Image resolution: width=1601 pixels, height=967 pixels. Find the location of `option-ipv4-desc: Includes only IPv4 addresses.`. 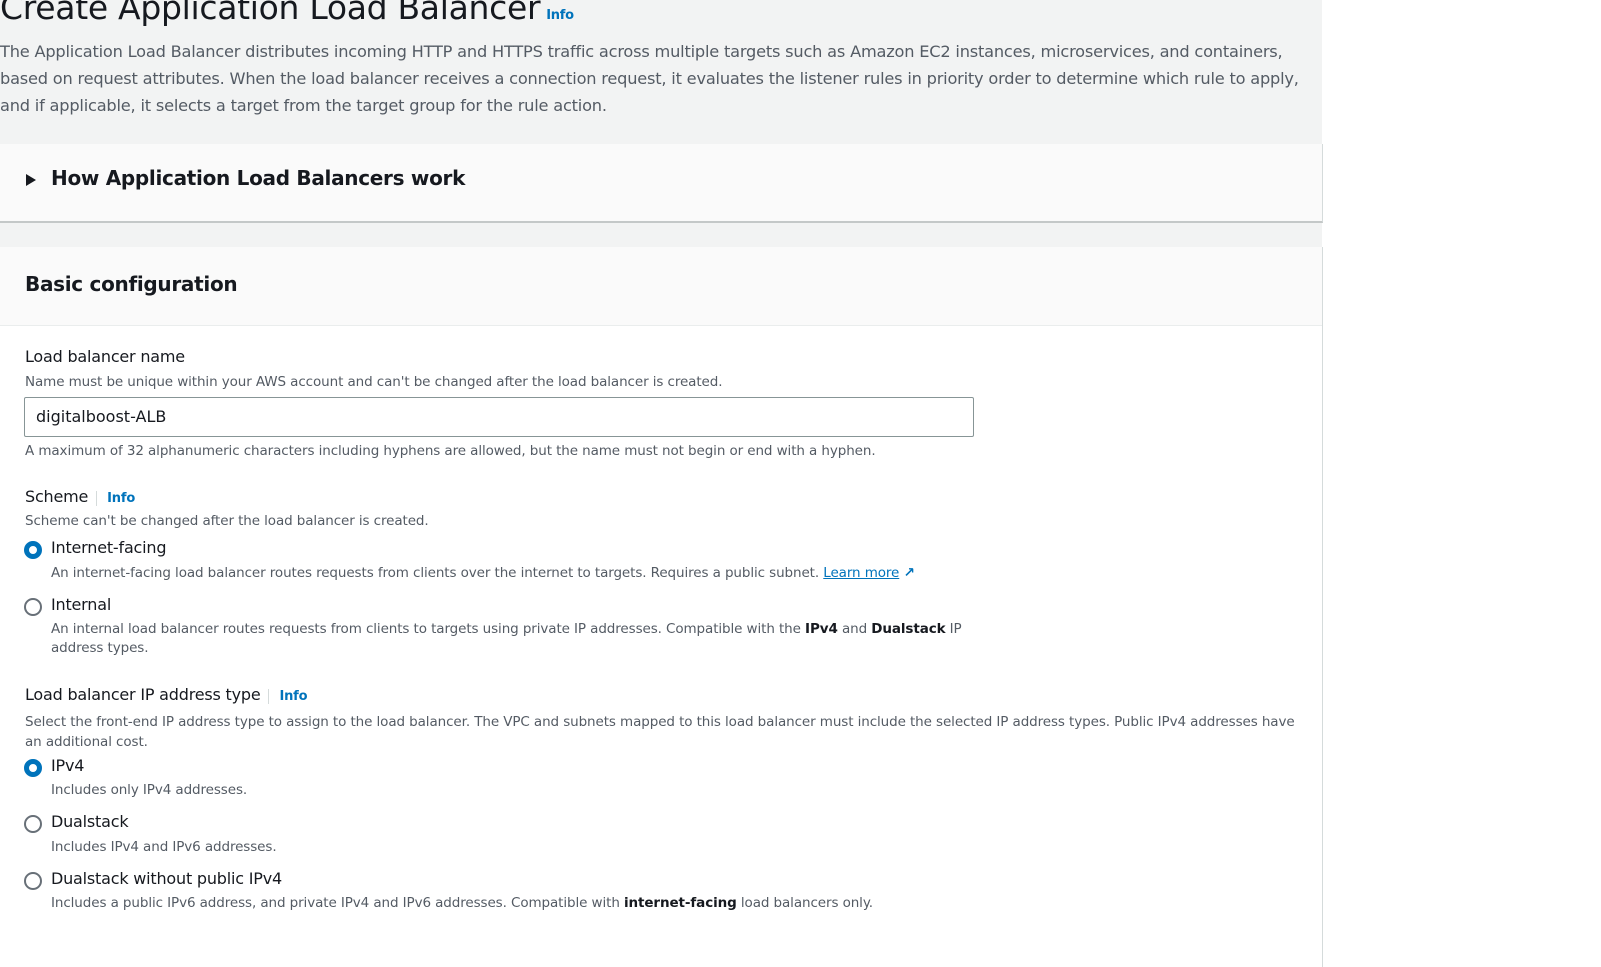

option-ipv4-desc: Includes only IPv4 addresses. is located at coordinates (149, 790).